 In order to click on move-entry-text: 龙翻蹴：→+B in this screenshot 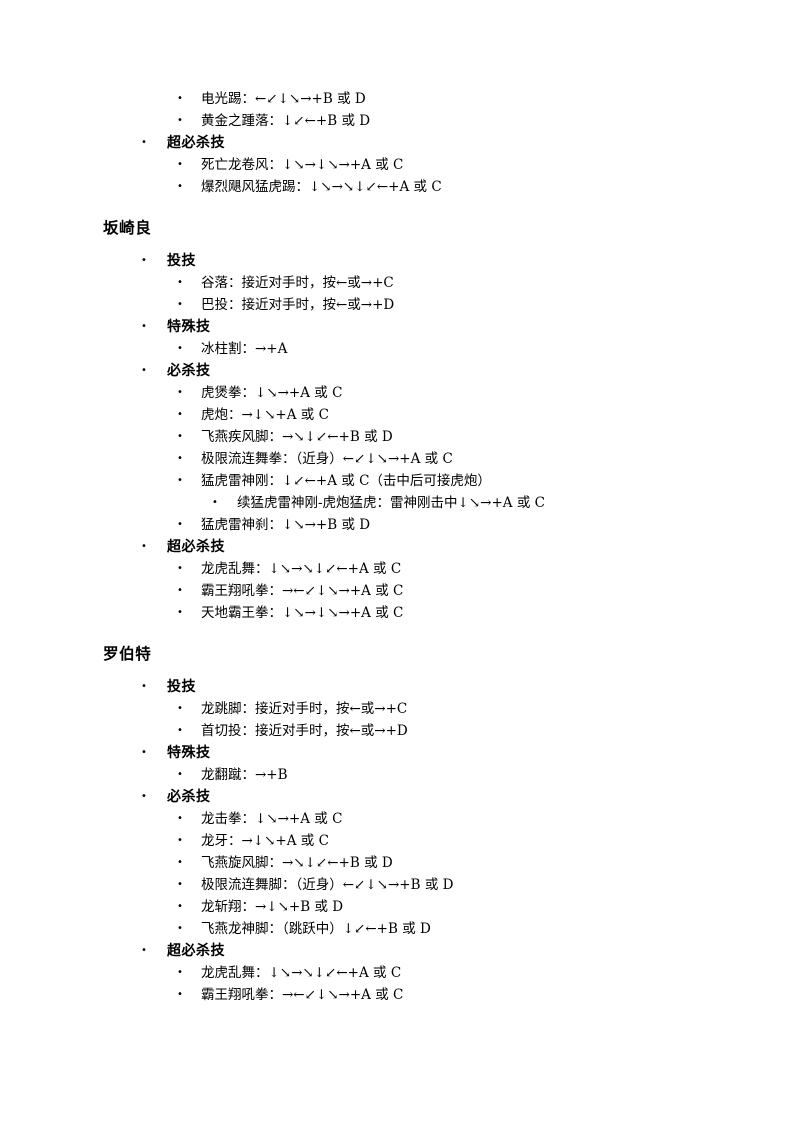, I will do `click(244, 775)`.